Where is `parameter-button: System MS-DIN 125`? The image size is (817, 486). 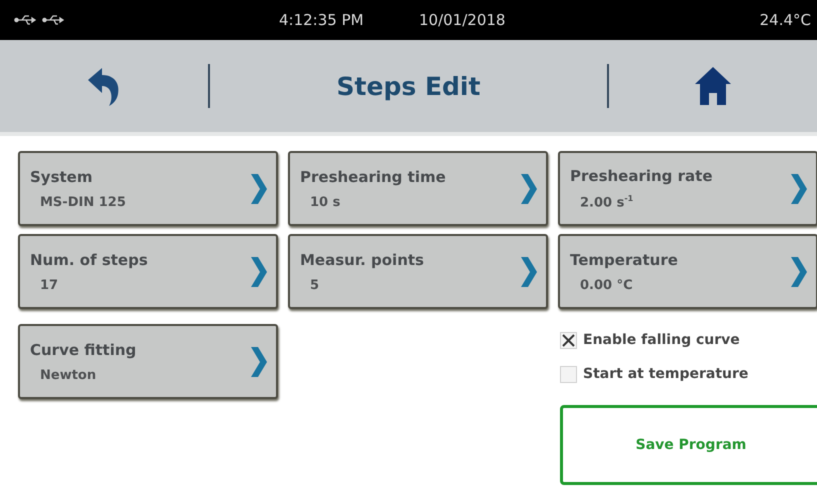 parameter-button: System MS-DIN 125 is located at coordinates (148, 188).